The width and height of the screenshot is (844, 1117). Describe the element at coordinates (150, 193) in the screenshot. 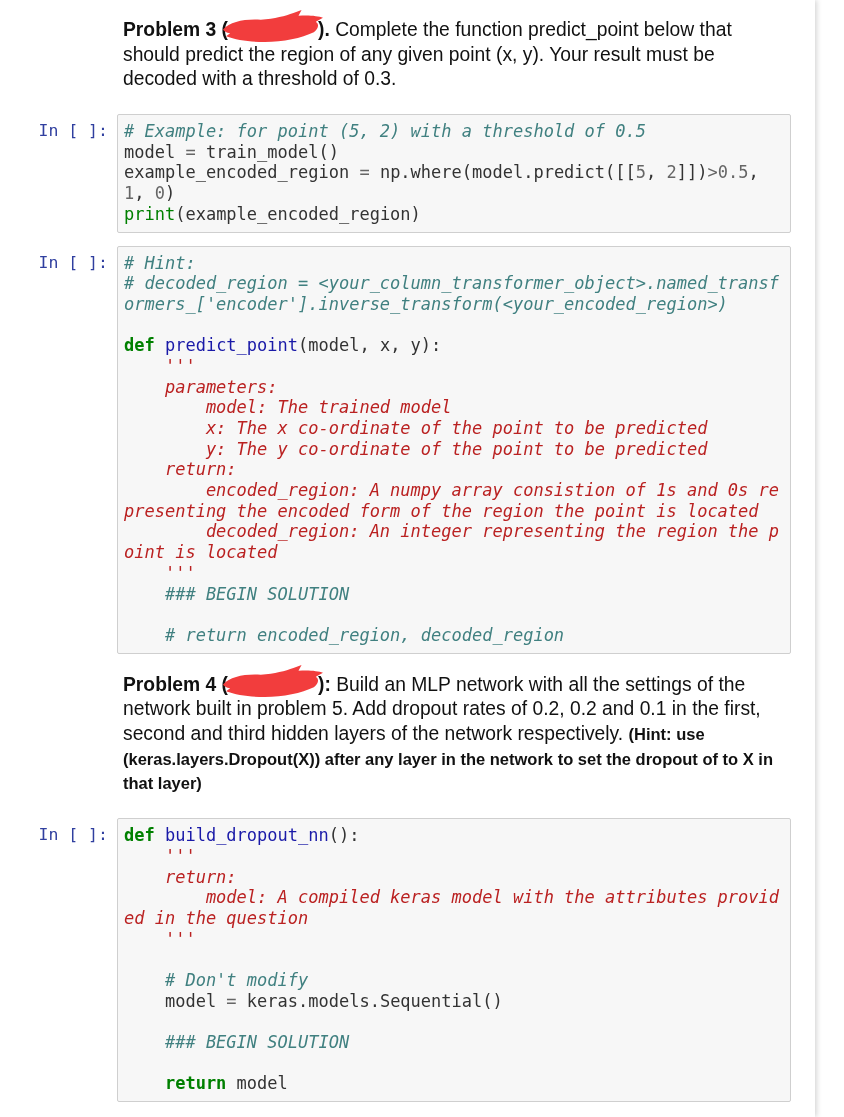

I see `code-line: 1, 0)` at that location.